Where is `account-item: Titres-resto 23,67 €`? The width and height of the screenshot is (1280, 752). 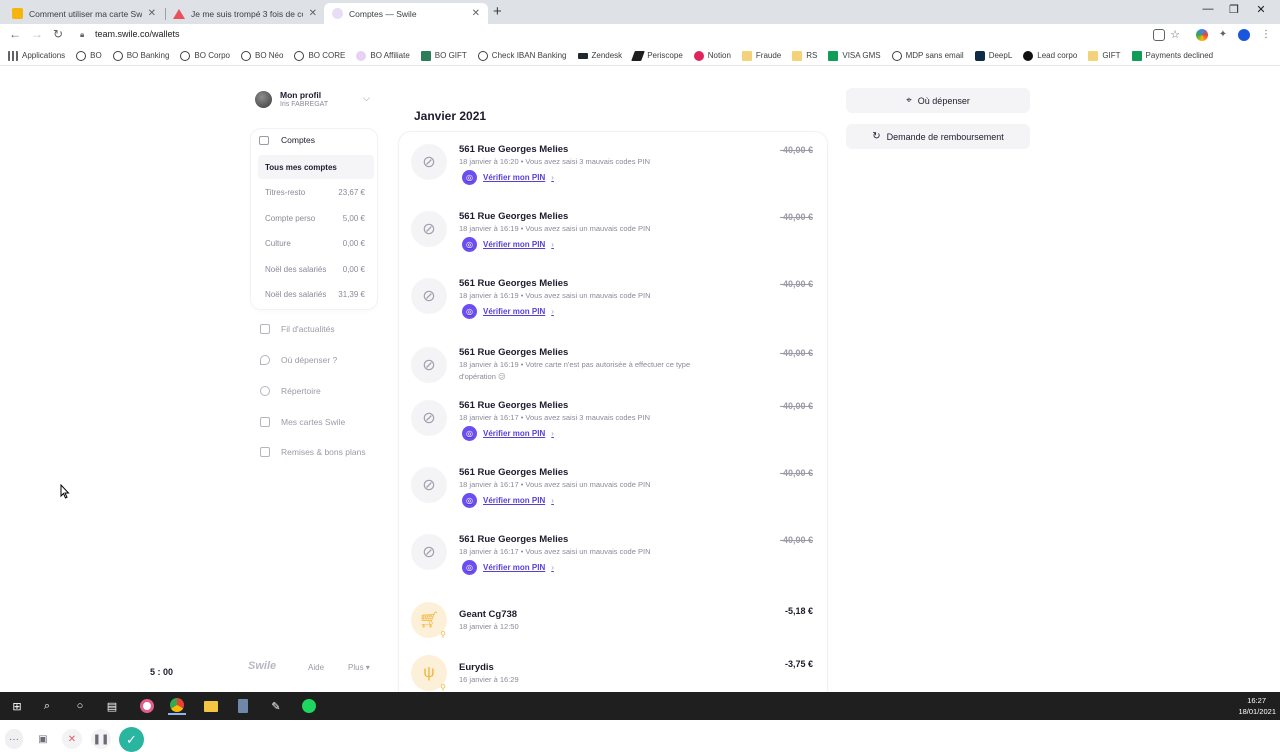
account-item: Titres-resto 23,67 € is located at coordinates (315, 192).